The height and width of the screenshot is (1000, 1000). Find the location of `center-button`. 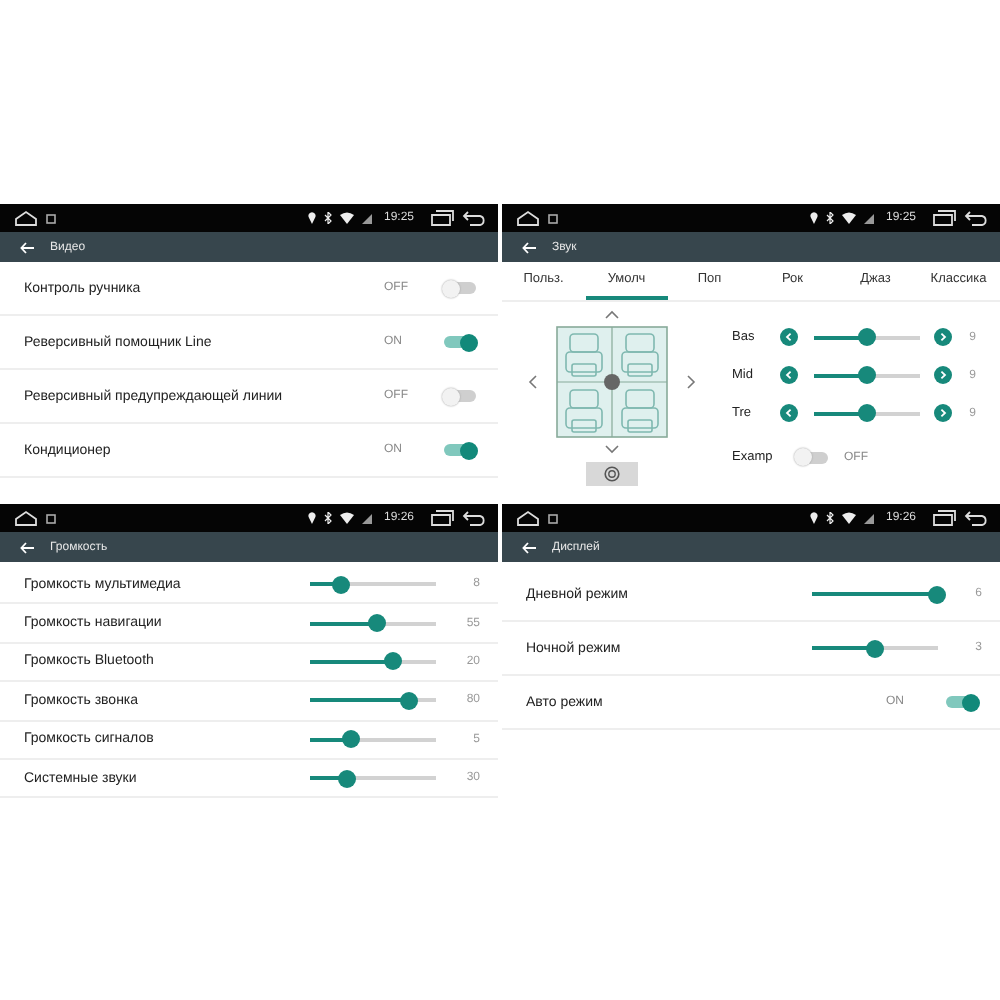

center-button is located at coordinates (612, 474).